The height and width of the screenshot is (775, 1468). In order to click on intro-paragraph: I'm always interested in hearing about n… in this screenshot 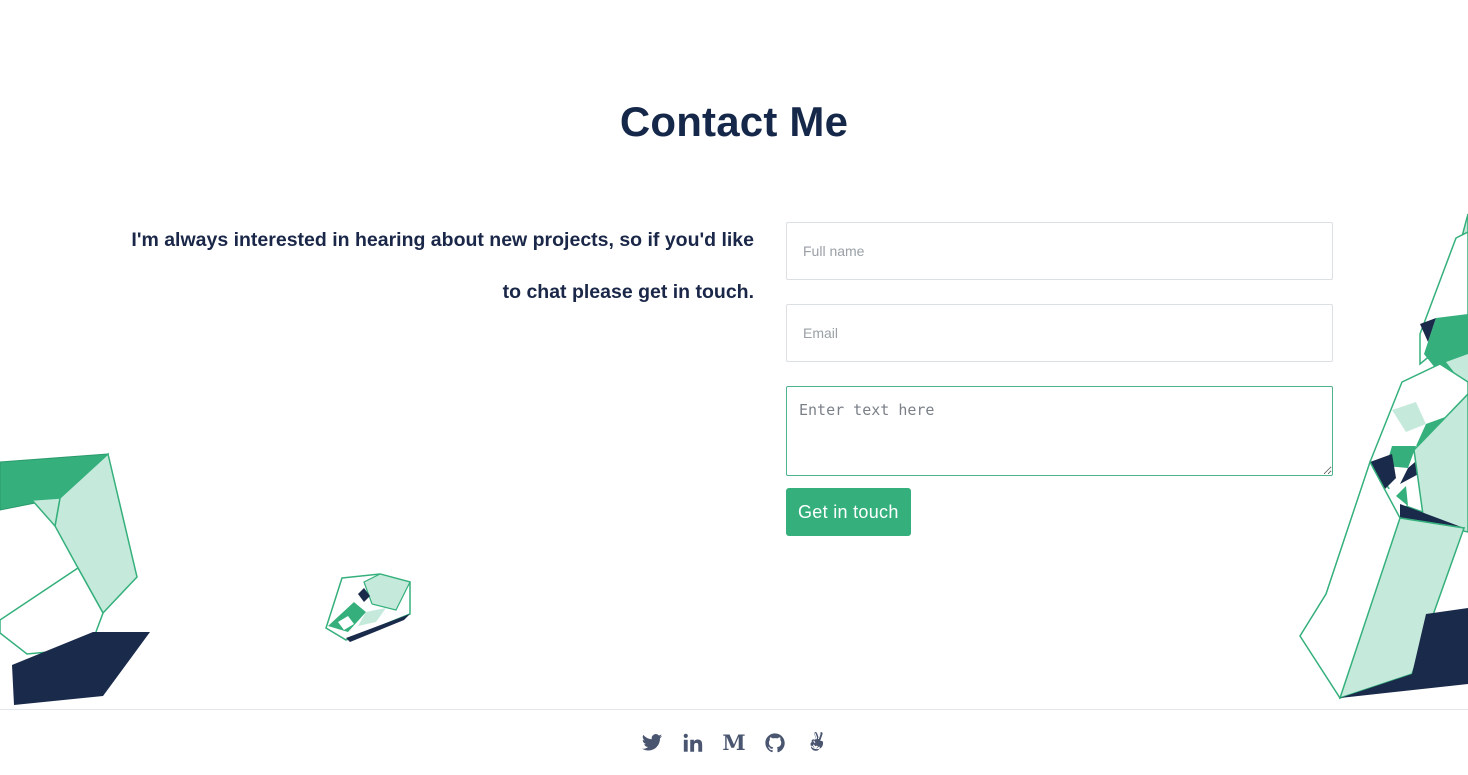, I will do `click(442, 266)`.